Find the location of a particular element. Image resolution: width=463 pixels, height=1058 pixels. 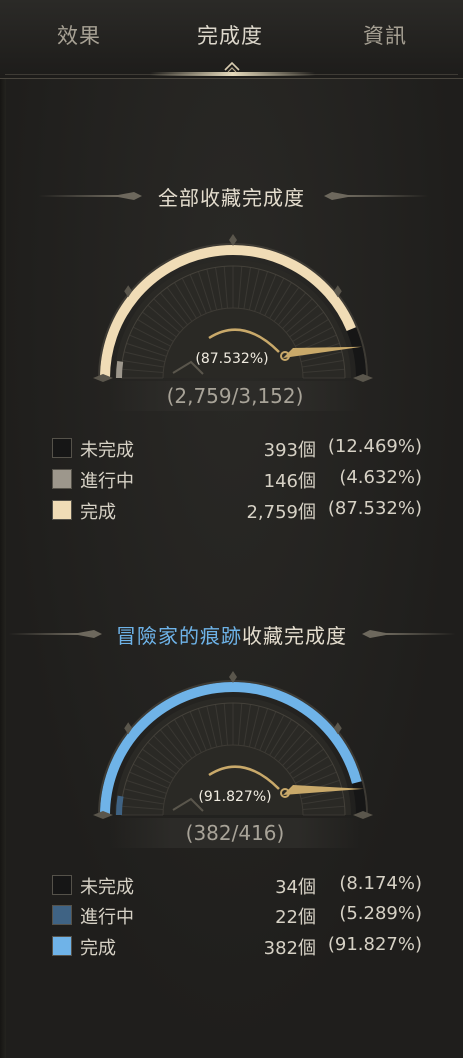

adventurer-title-rest: 收藏完成度 is located at coordinates (294, 636).